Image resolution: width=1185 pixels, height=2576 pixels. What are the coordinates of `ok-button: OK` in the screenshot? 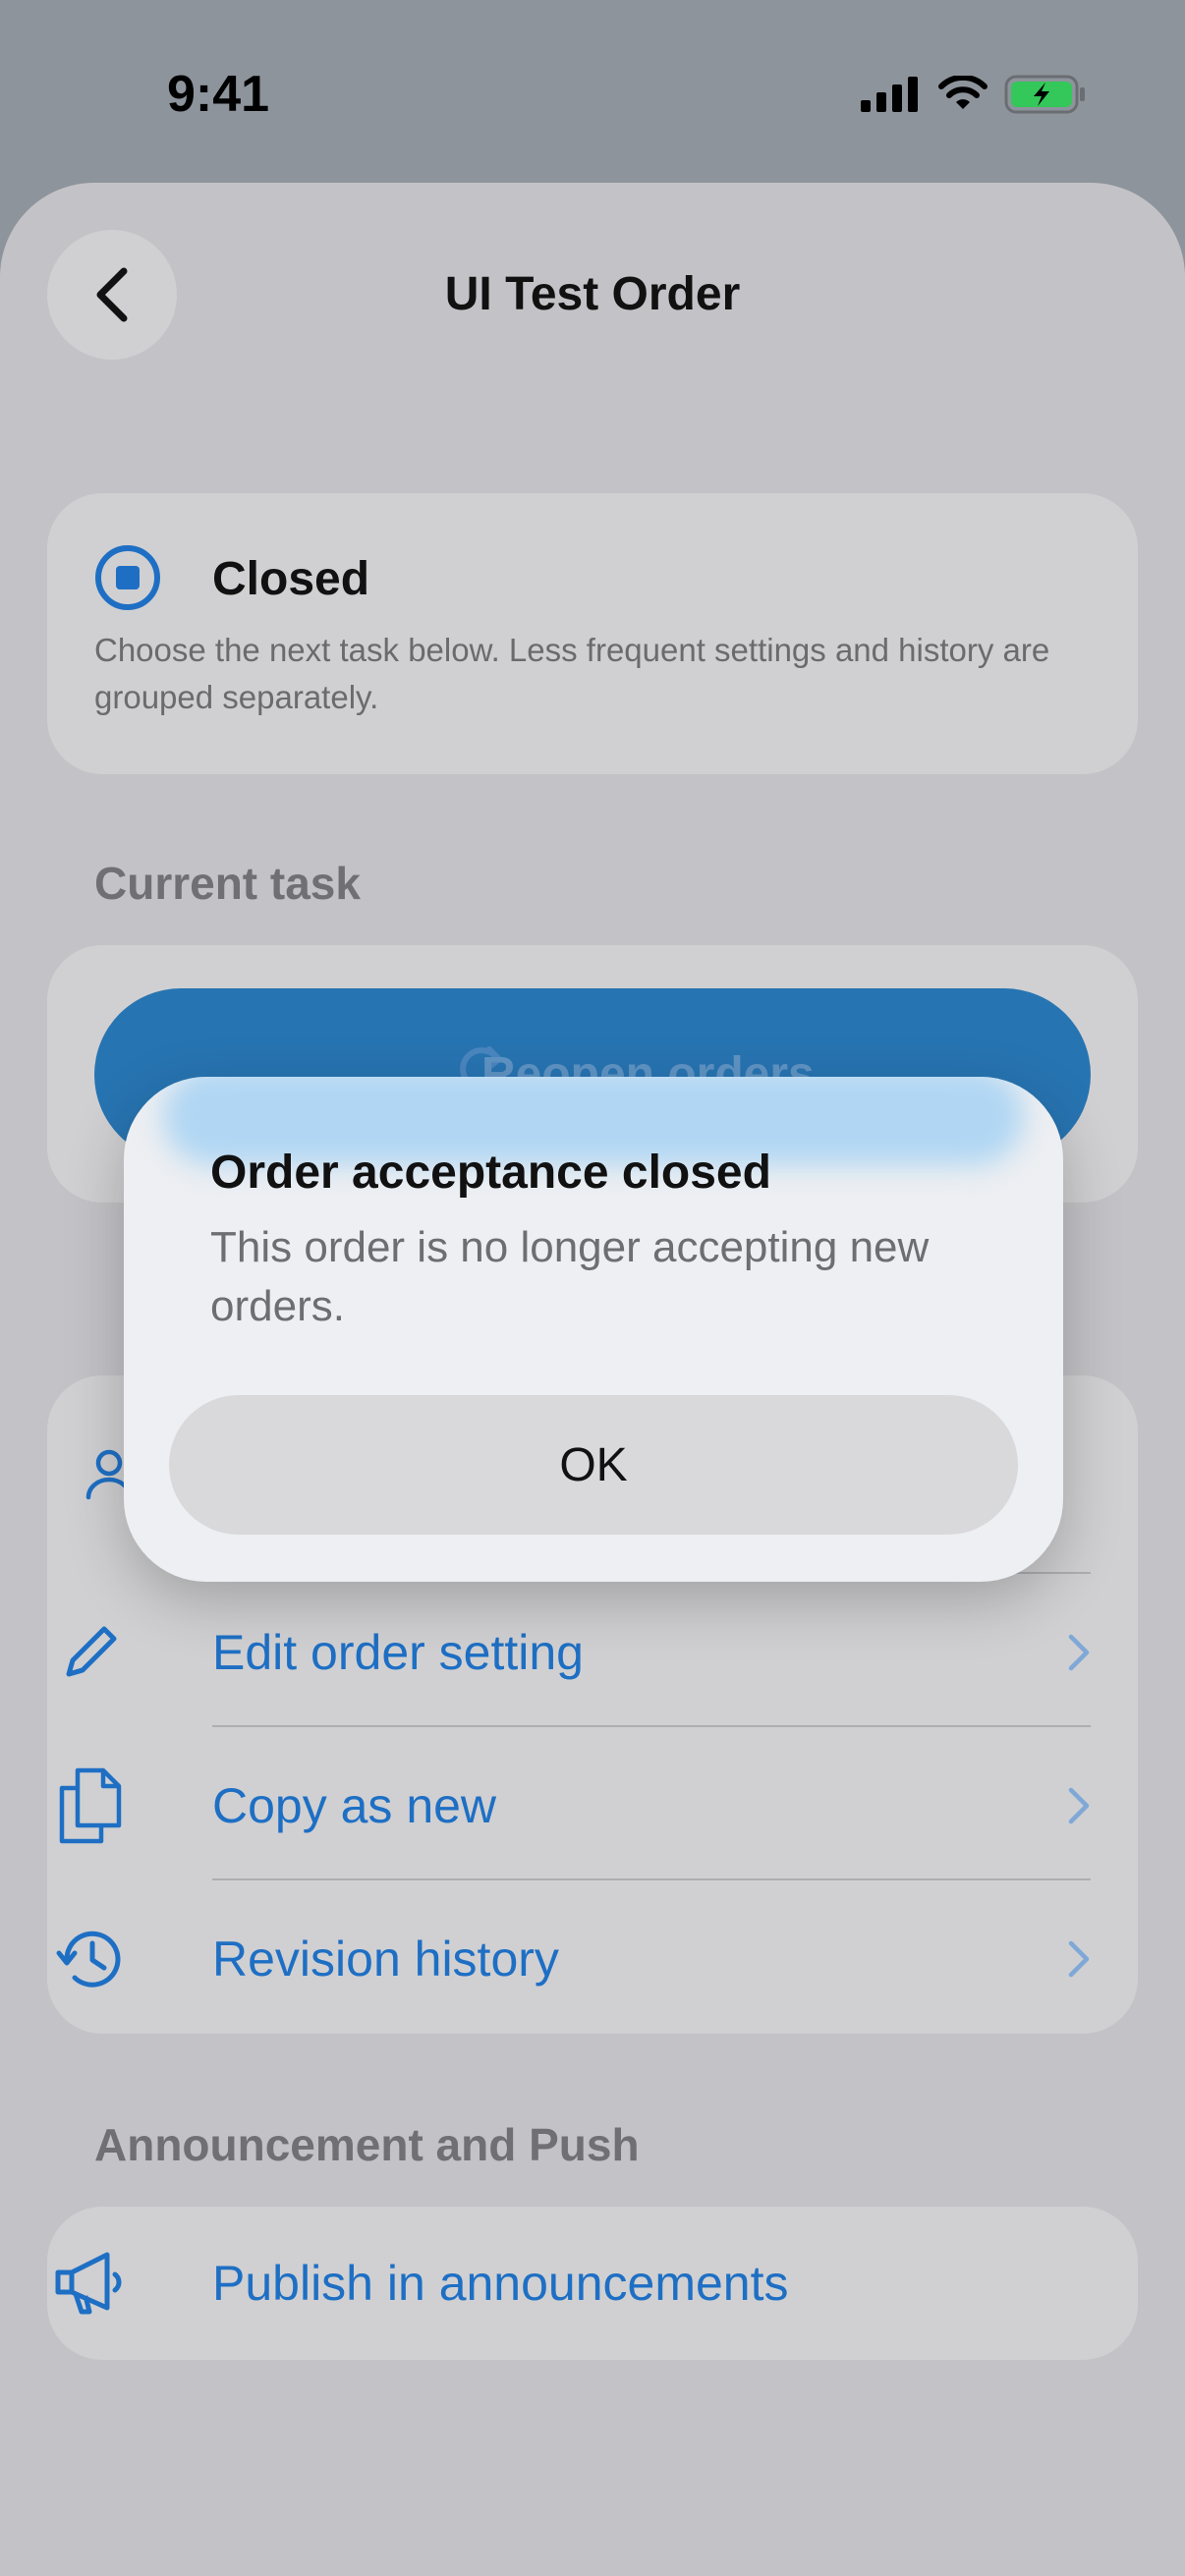 It's located at (594, 1465).